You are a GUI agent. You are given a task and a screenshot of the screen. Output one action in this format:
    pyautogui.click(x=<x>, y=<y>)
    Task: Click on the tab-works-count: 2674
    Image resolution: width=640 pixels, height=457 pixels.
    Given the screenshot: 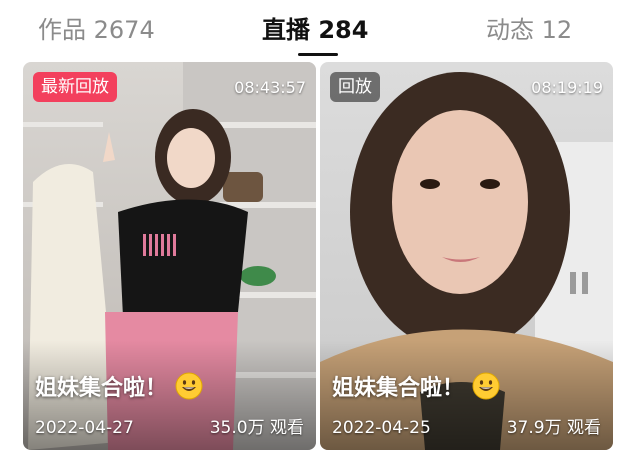 What is the action you would take?
    pyautogui.click(x=124, y=30)
    